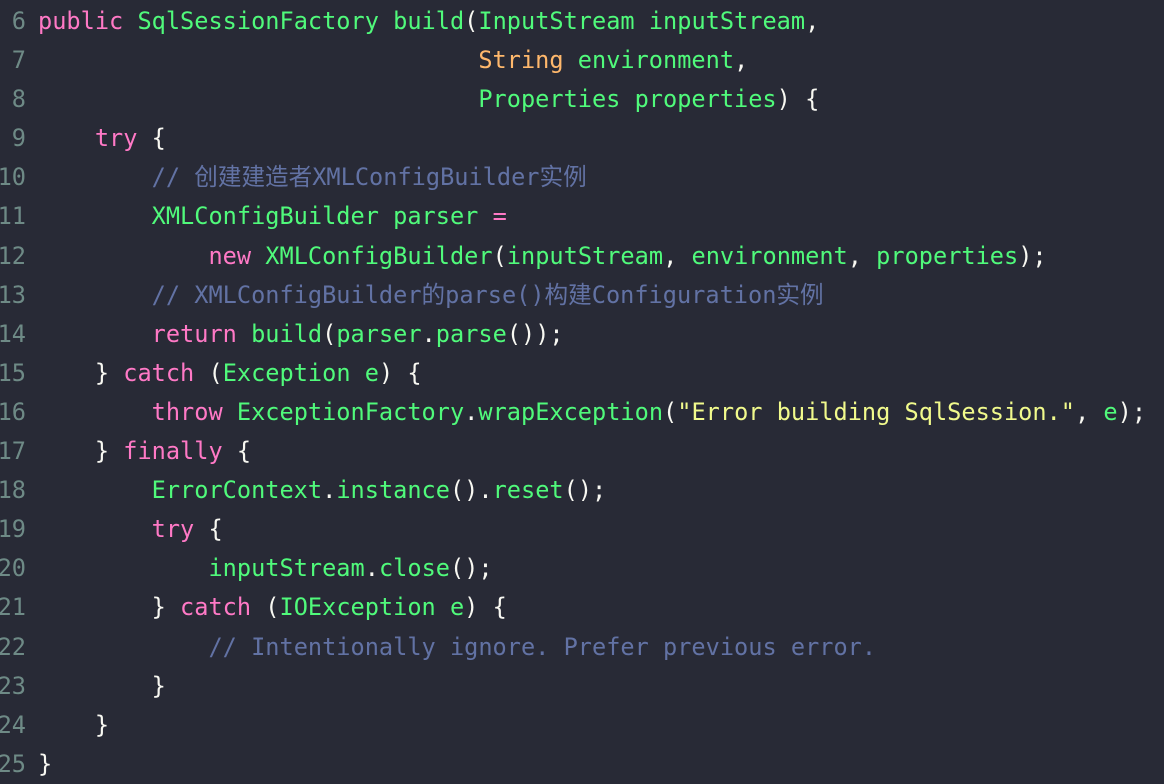 The width and height of the screenshot is (1164, 784). What do you see at coordinates (499, 216) in the screenshot?
I see `keyword-token: =` at bounding box center [499, 216].